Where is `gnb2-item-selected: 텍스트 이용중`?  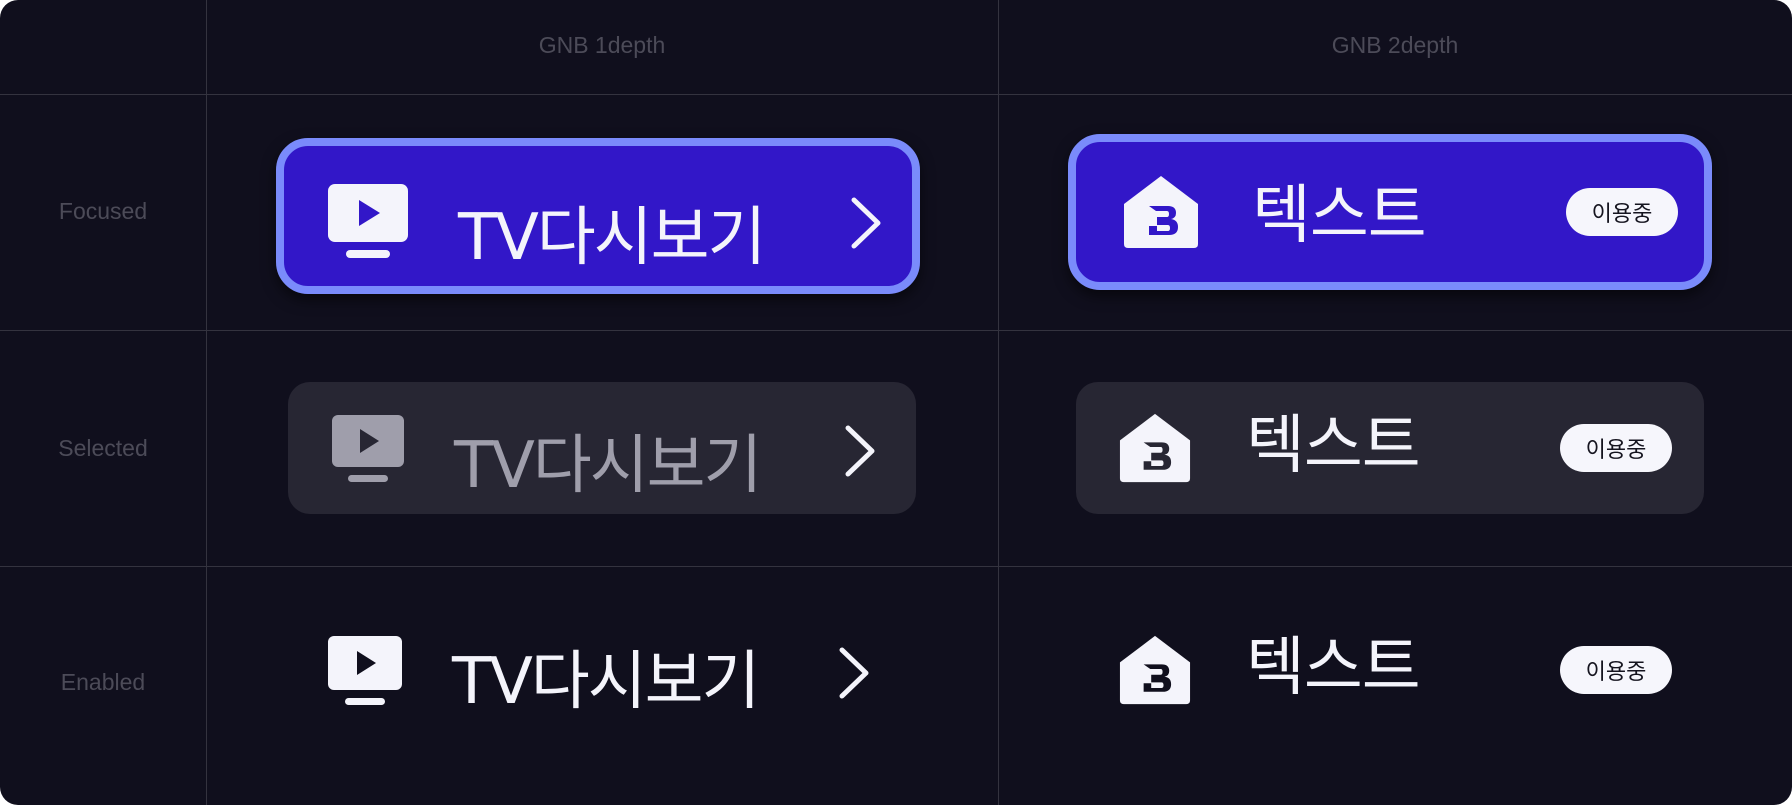 gnb2-item-selected: 텍스트 이용중 is located at coordinates (1390, 448).